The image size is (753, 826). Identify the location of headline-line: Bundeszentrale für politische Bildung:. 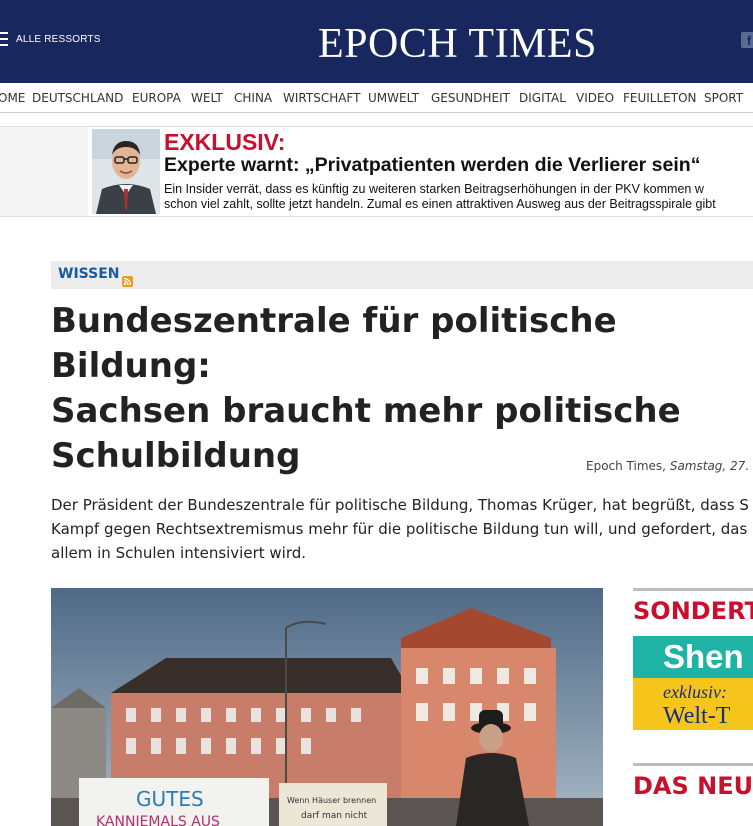
(334, 343).